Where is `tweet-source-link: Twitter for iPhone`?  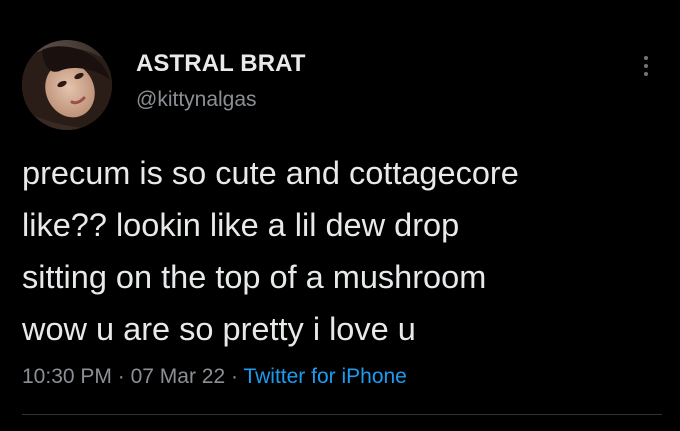
tweet-source-link: Twitter for iPhone is located at coordinates (324, 376).